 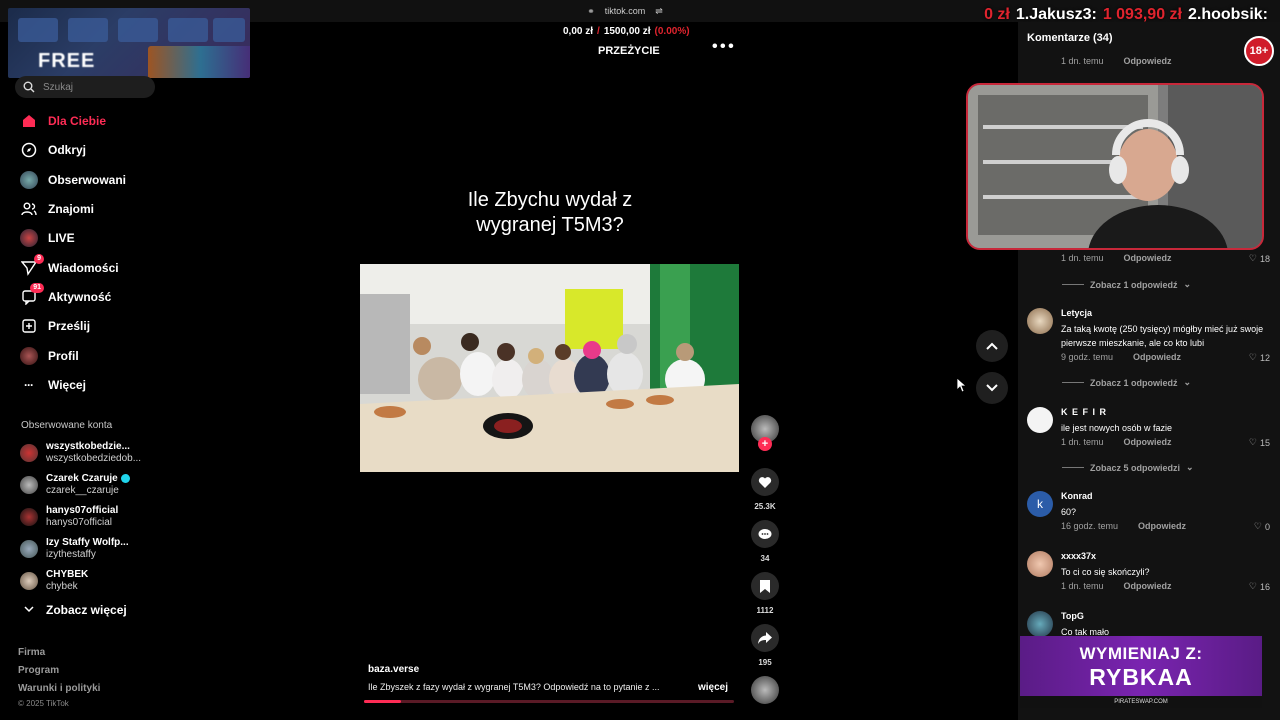 I want to click on share-icon, so click(x=765, y=638).